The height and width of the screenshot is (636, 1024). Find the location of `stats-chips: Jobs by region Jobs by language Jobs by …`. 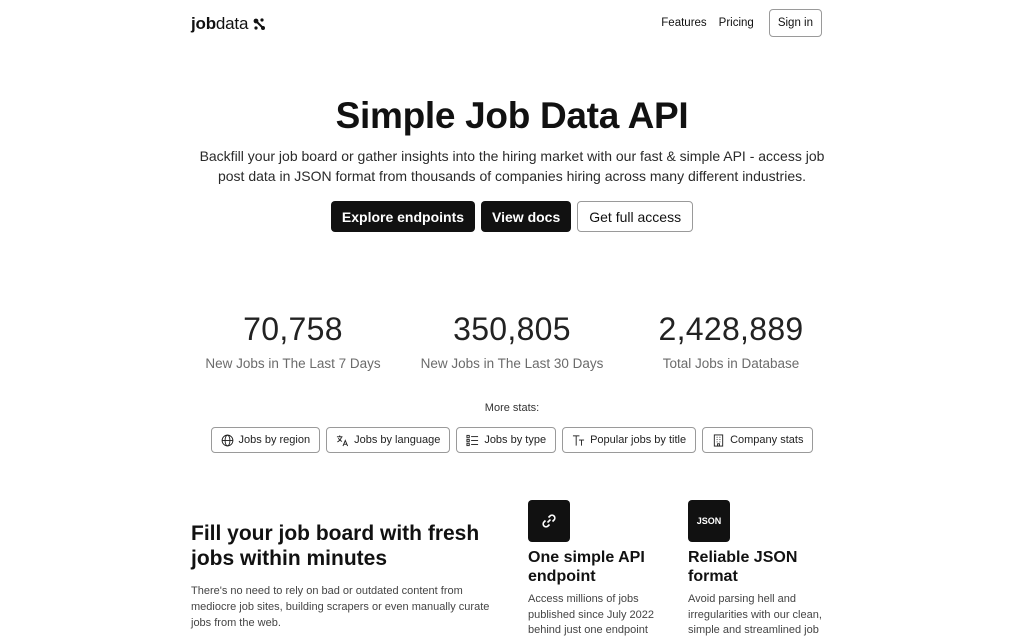

stats-chips: Jobs by region Jobs by language Jobs by … is located at coordinates (512, 440).